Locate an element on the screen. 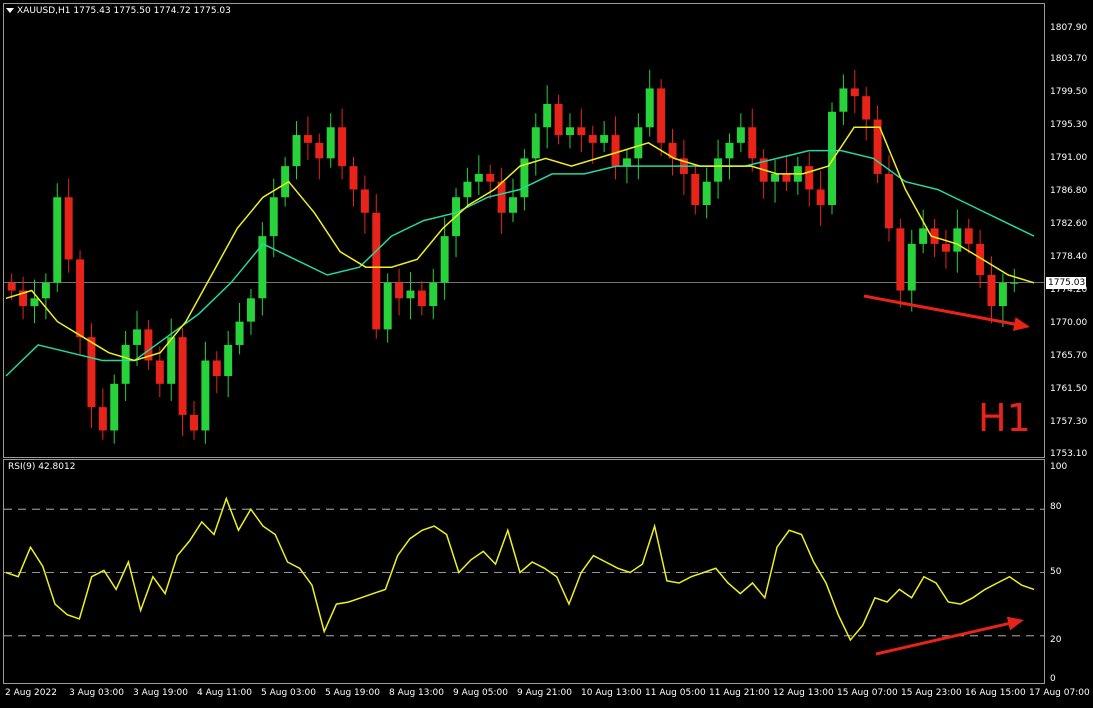  price-divergence-arrow-head is located at coordinates (1021, 324).